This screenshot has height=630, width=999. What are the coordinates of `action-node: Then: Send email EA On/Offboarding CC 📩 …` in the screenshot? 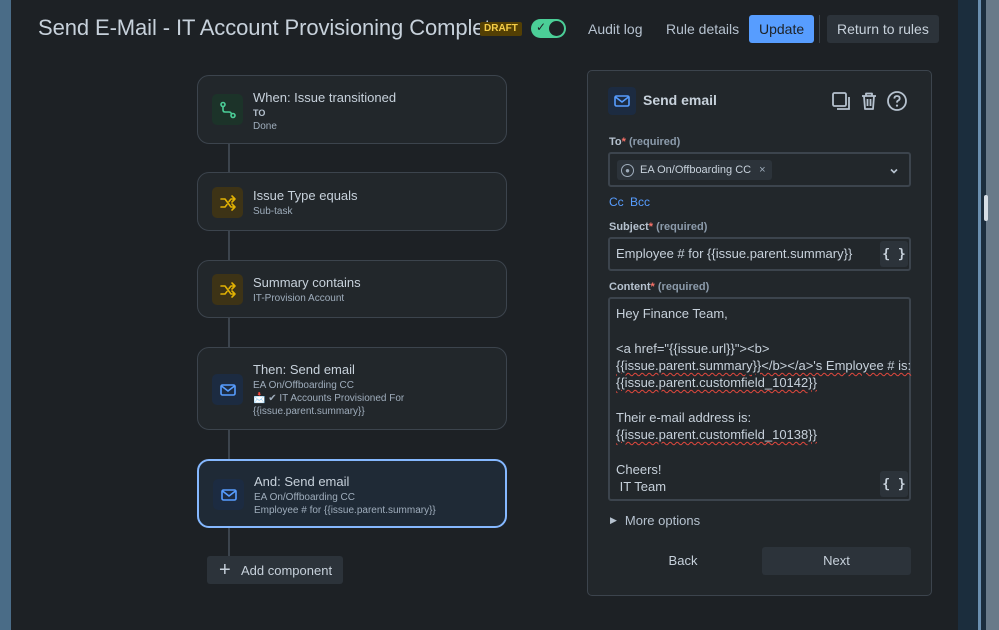 It's located at (352, 388).